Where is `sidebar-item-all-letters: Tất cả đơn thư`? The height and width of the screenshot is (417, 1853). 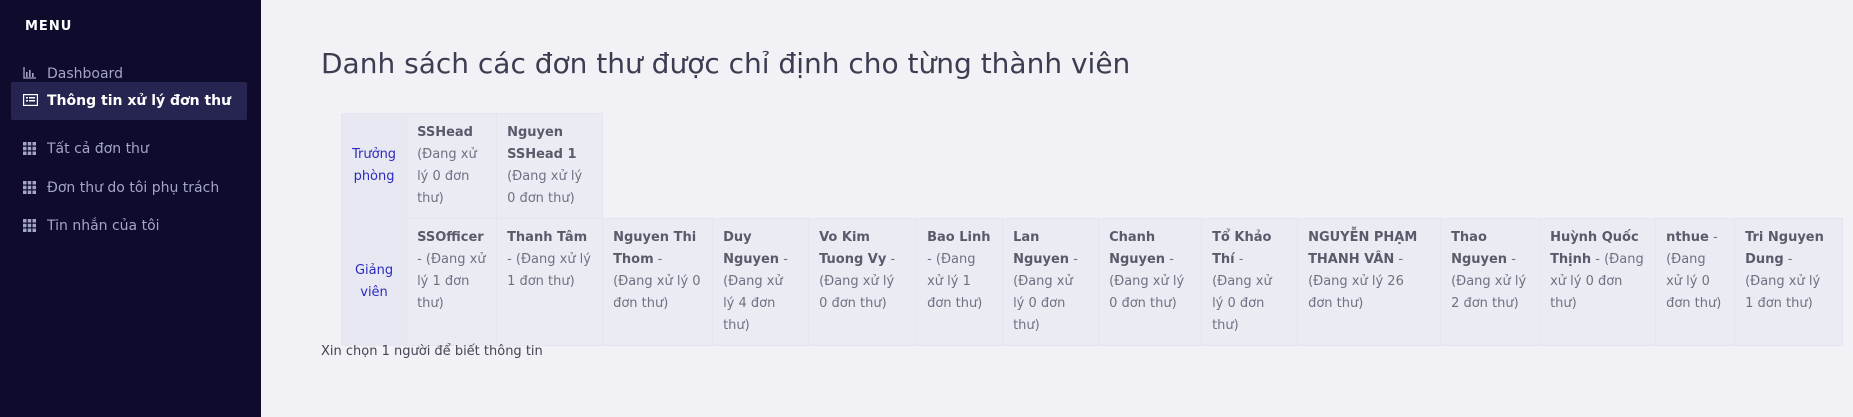 sidebar-item-all-letters: Tất cả đơn thư is located at coordinates (129, 149).